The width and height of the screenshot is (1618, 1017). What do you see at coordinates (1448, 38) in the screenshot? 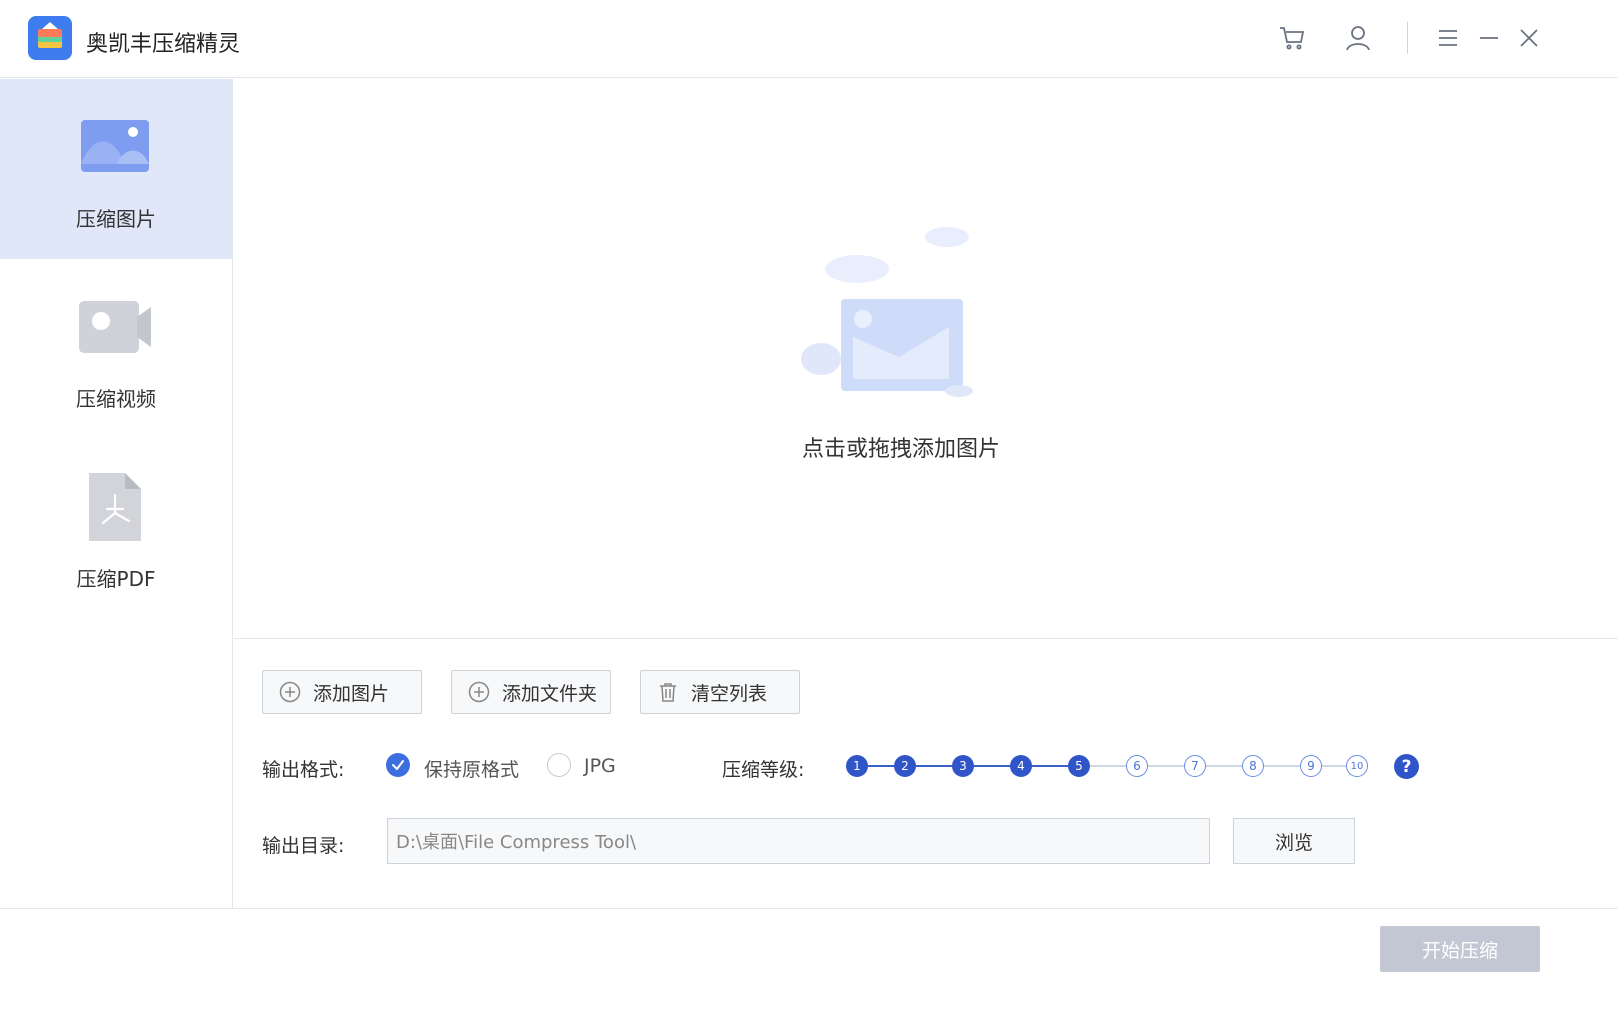
I see `menu-icon` at bounding box center [1448, 38].